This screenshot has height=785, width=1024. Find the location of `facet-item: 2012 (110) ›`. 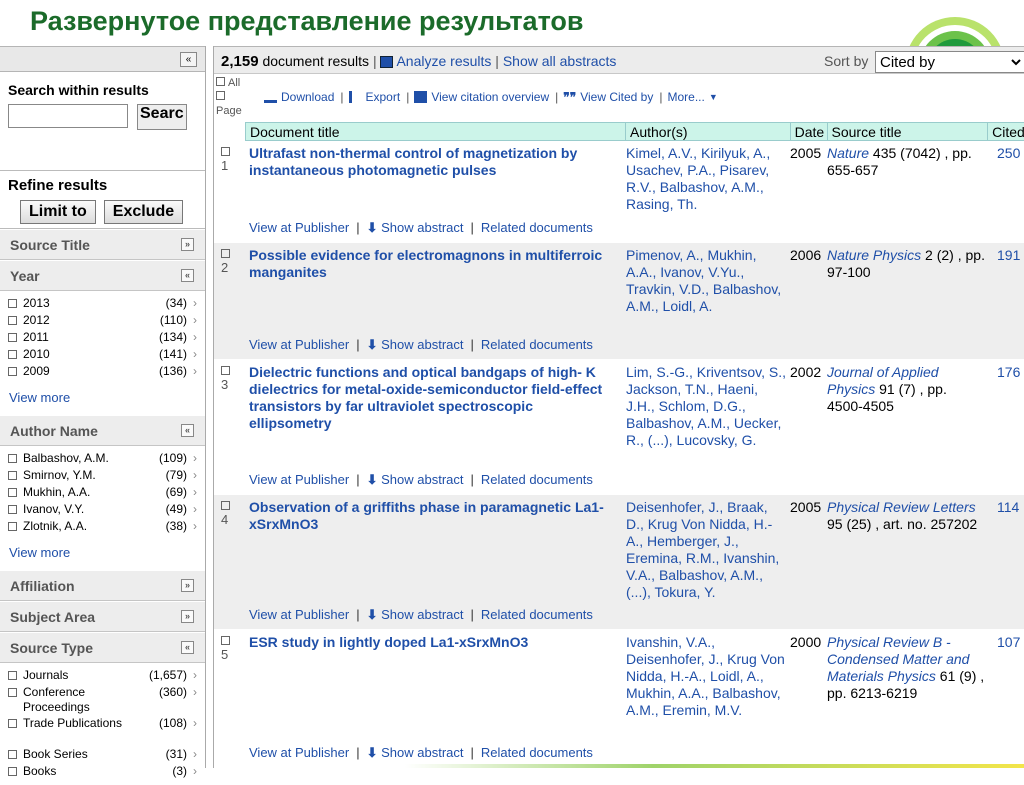

facet-item: 2012 (110) › is located at coordinates (102, 321).